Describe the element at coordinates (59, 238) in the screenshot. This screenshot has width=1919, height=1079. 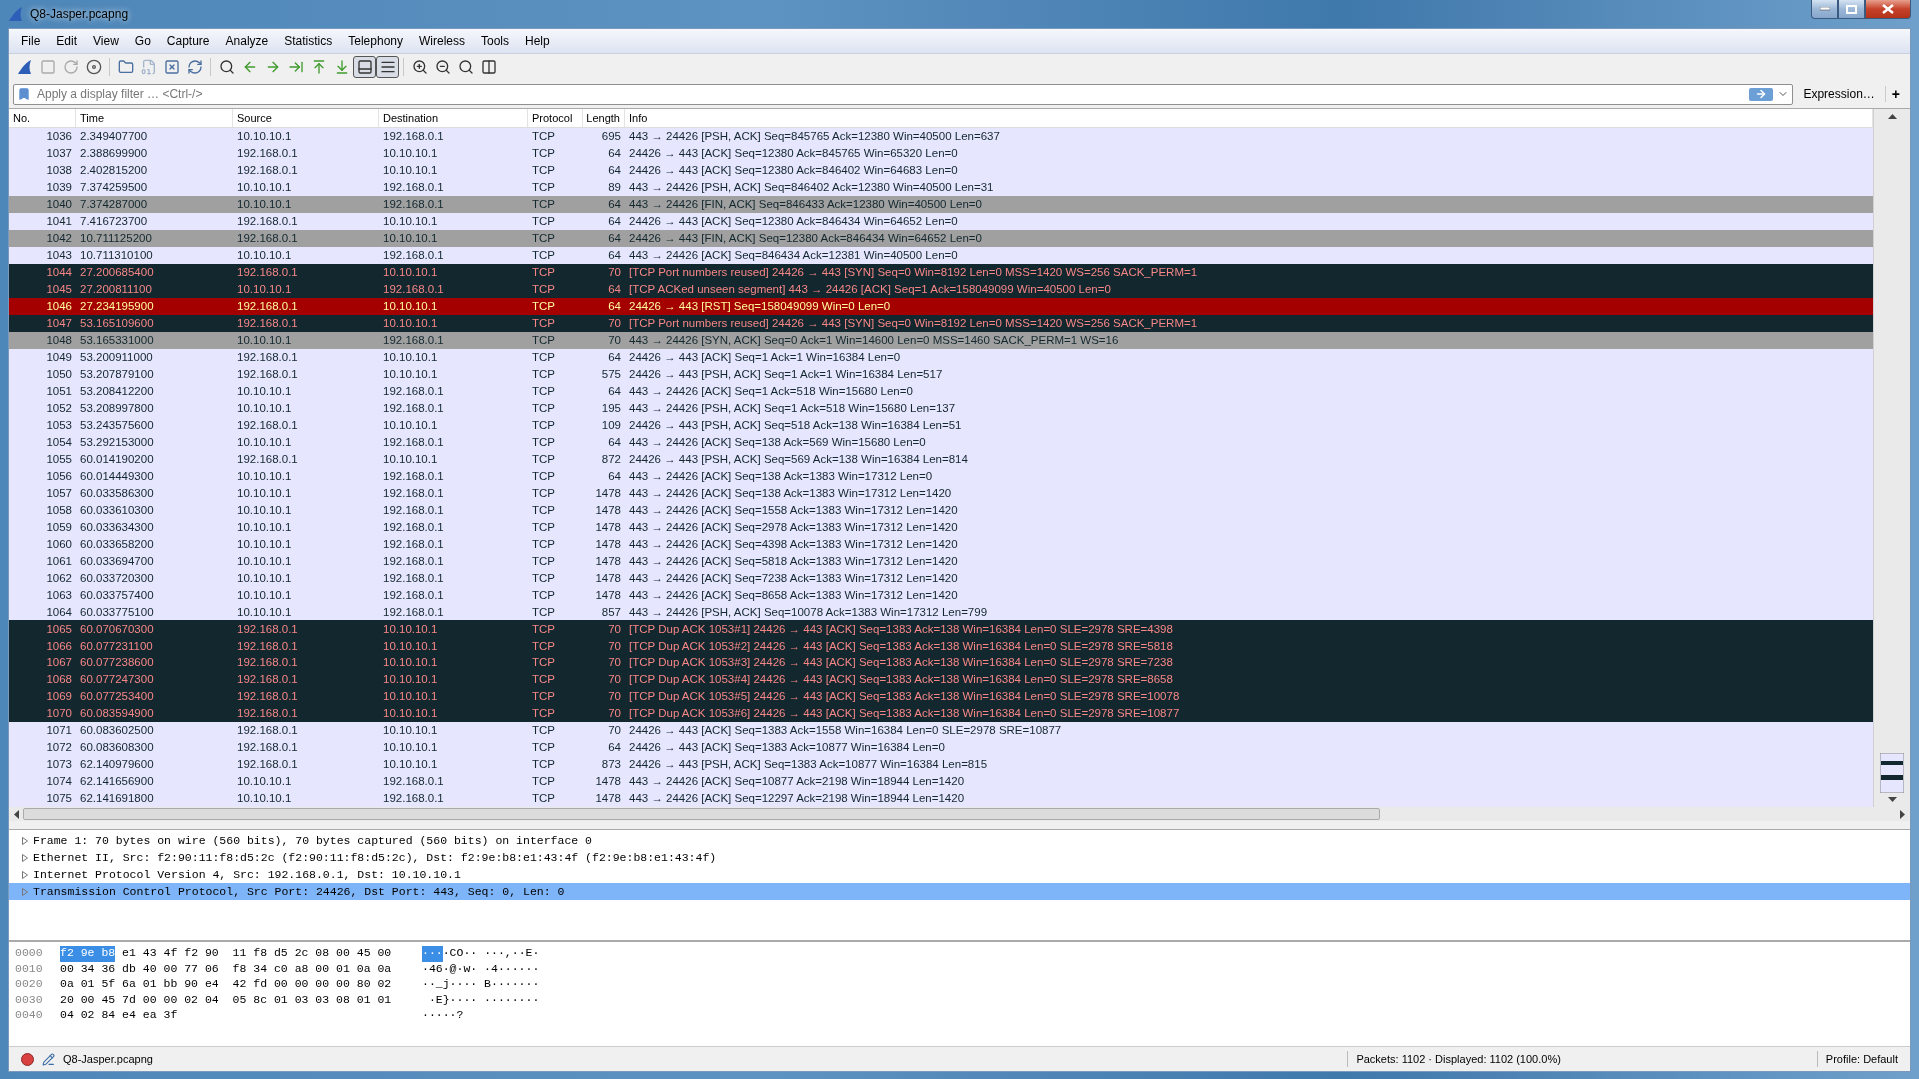
I see `table-cell-text: 1042` at that location.